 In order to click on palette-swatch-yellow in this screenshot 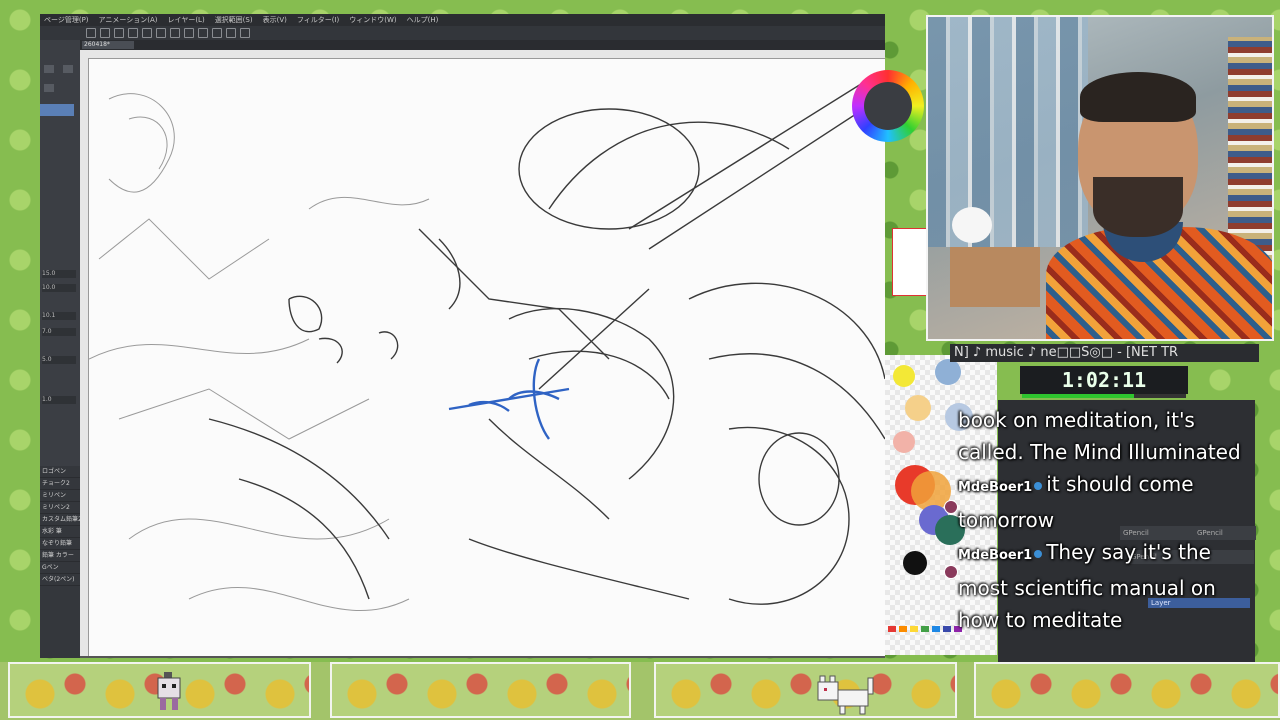, I will do `click(904, 376)`.